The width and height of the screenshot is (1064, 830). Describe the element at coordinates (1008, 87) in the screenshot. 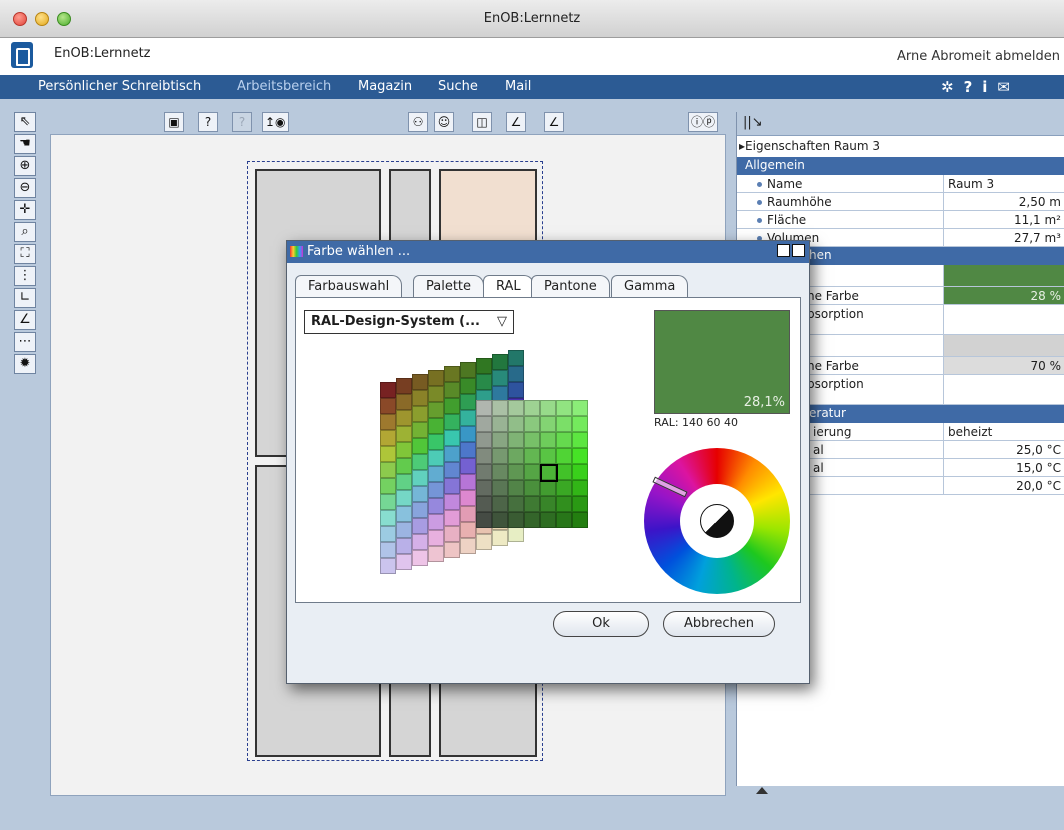

I see `mail-icon: ✉` at that location.